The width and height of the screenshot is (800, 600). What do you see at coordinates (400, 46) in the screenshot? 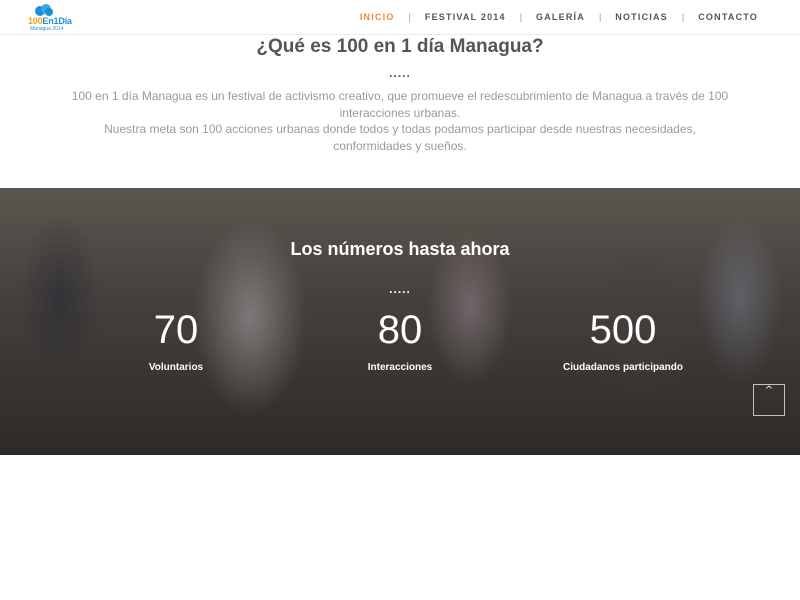
I see `intro-title: ¿Qué es 100 en 1 día Managua?` at bounding box center [400, 46].